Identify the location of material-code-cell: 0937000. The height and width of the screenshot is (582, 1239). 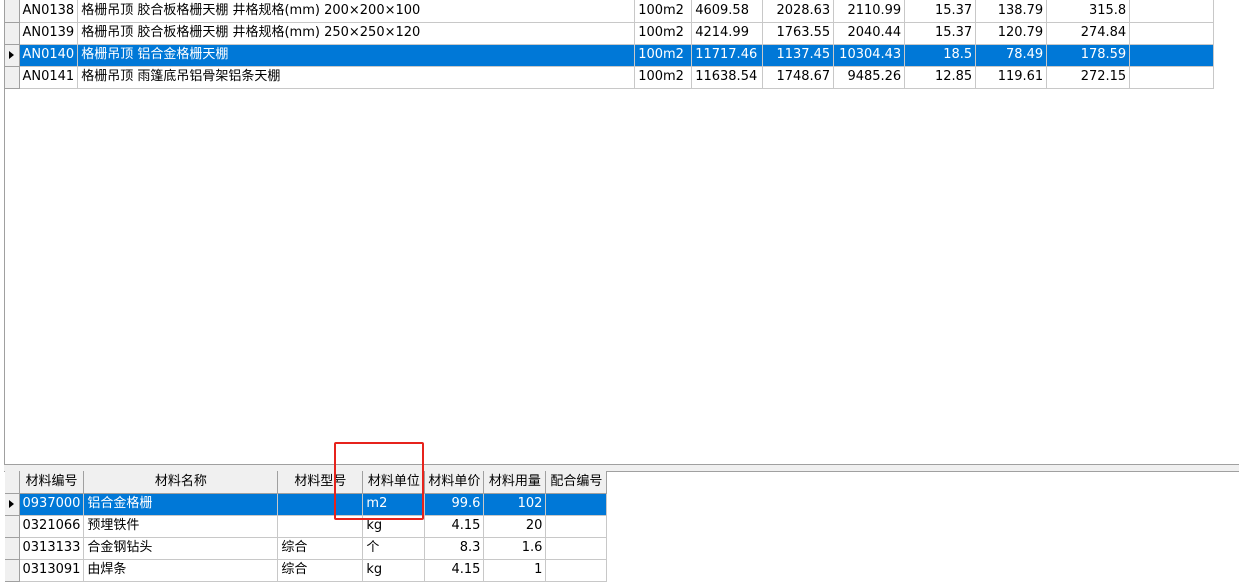
(52, 504).